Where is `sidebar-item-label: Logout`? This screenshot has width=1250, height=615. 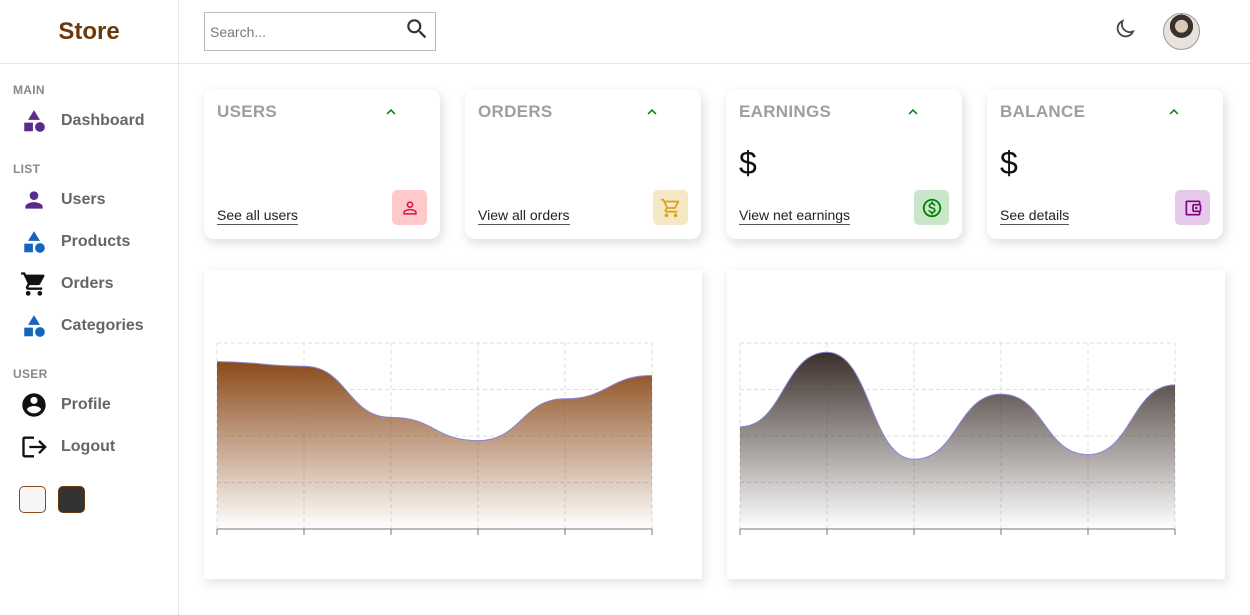 sidebar-item-label: Logout is located at coordinates (88, 446).